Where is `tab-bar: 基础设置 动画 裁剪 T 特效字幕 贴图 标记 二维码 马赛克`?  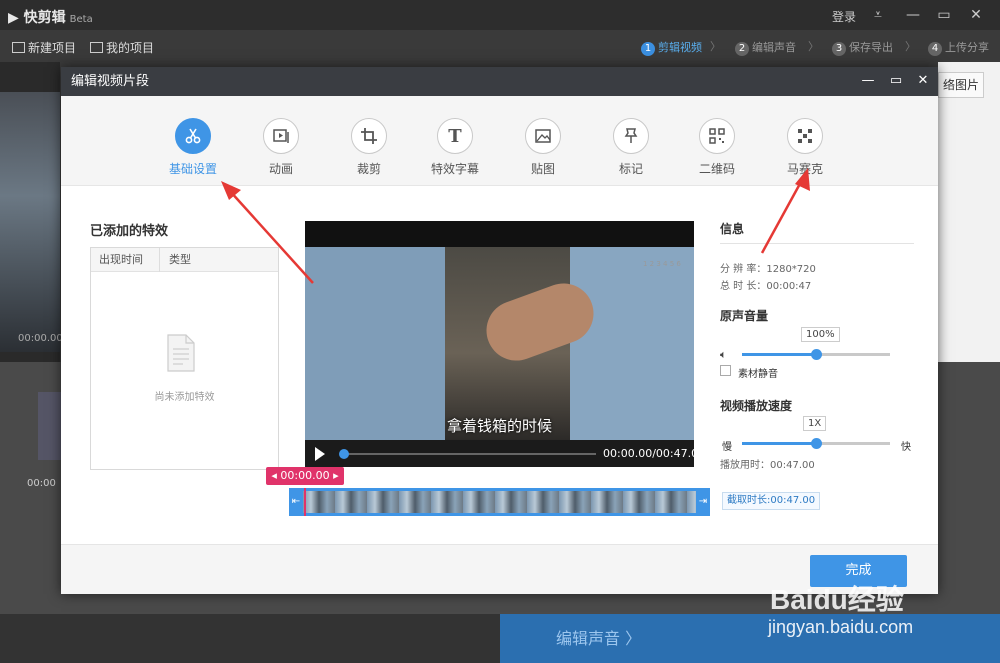
tab-bar: 基础设置 动画 裁剪 T 特效字幕 贴图 标记 二维码 马赛克 is located at coordinates (499, 141).